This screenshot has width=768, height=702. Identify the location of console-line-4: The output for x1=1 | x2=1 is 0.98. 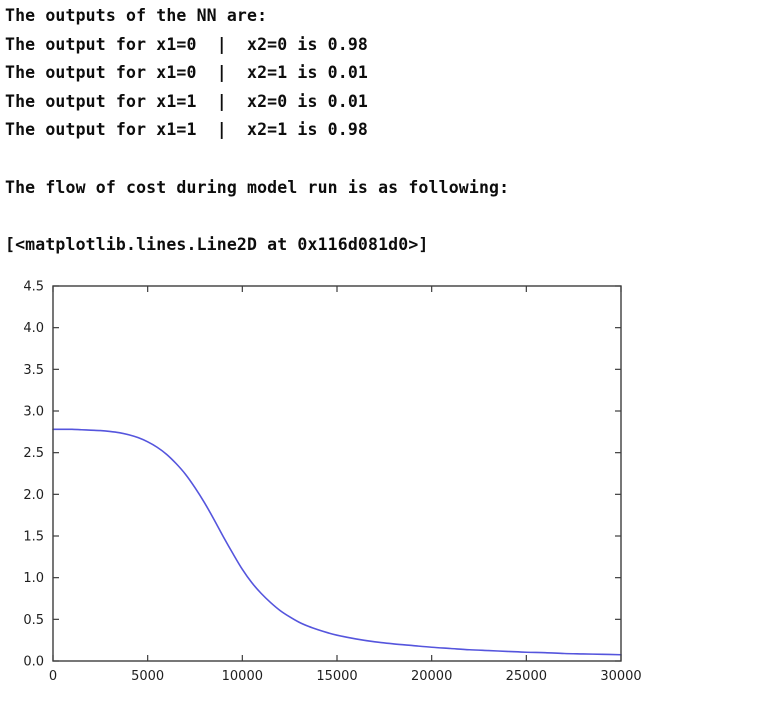
(187, 130).